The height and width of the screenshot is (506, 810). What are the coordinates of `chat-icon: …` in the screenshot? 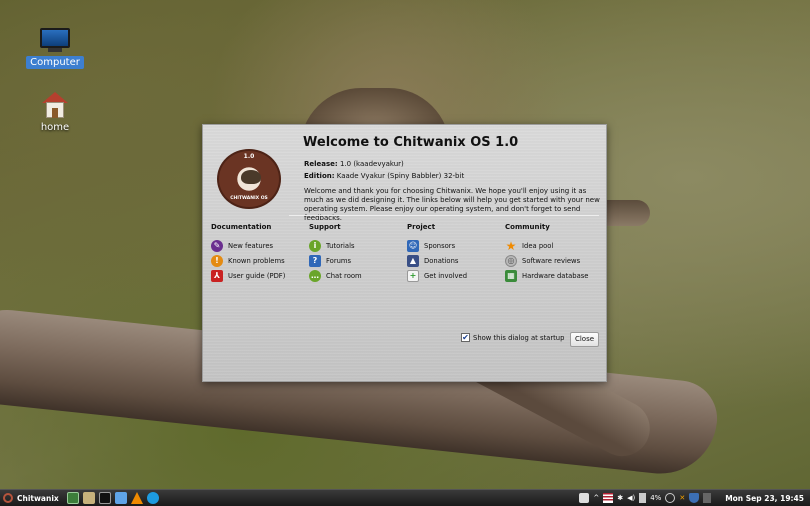 It's located at (315, 275).